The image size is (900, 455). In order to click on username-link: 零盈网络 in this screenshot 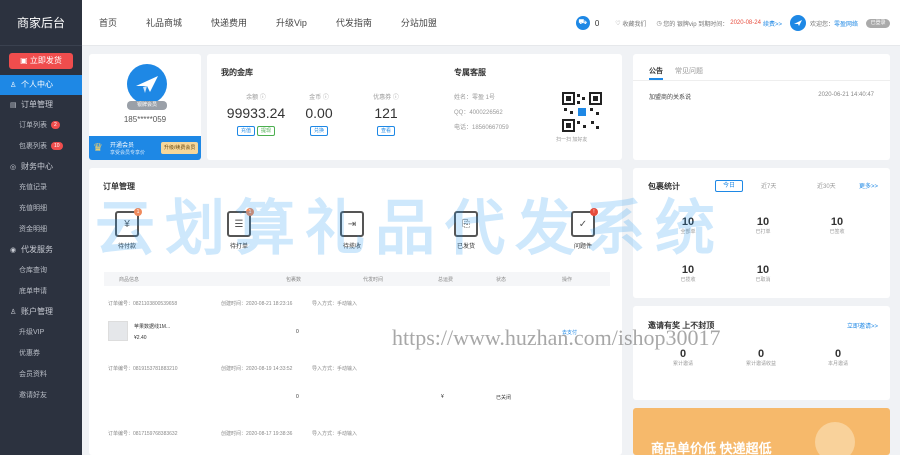, I will do `click(846, 23)`.